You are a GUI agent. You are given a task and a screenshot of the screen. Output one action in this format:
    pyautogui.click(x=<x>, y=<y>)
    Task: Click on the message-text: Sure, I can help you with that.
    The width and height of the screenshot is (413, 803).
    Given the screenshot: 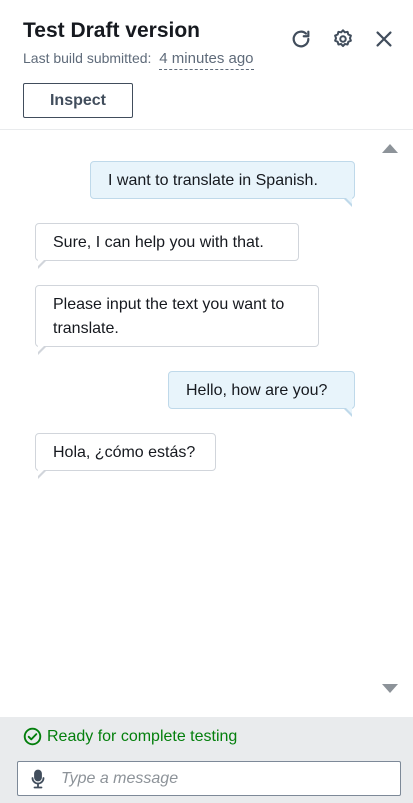 What is the action you would take?
    pyautogui.click(x=158, y=242)
    